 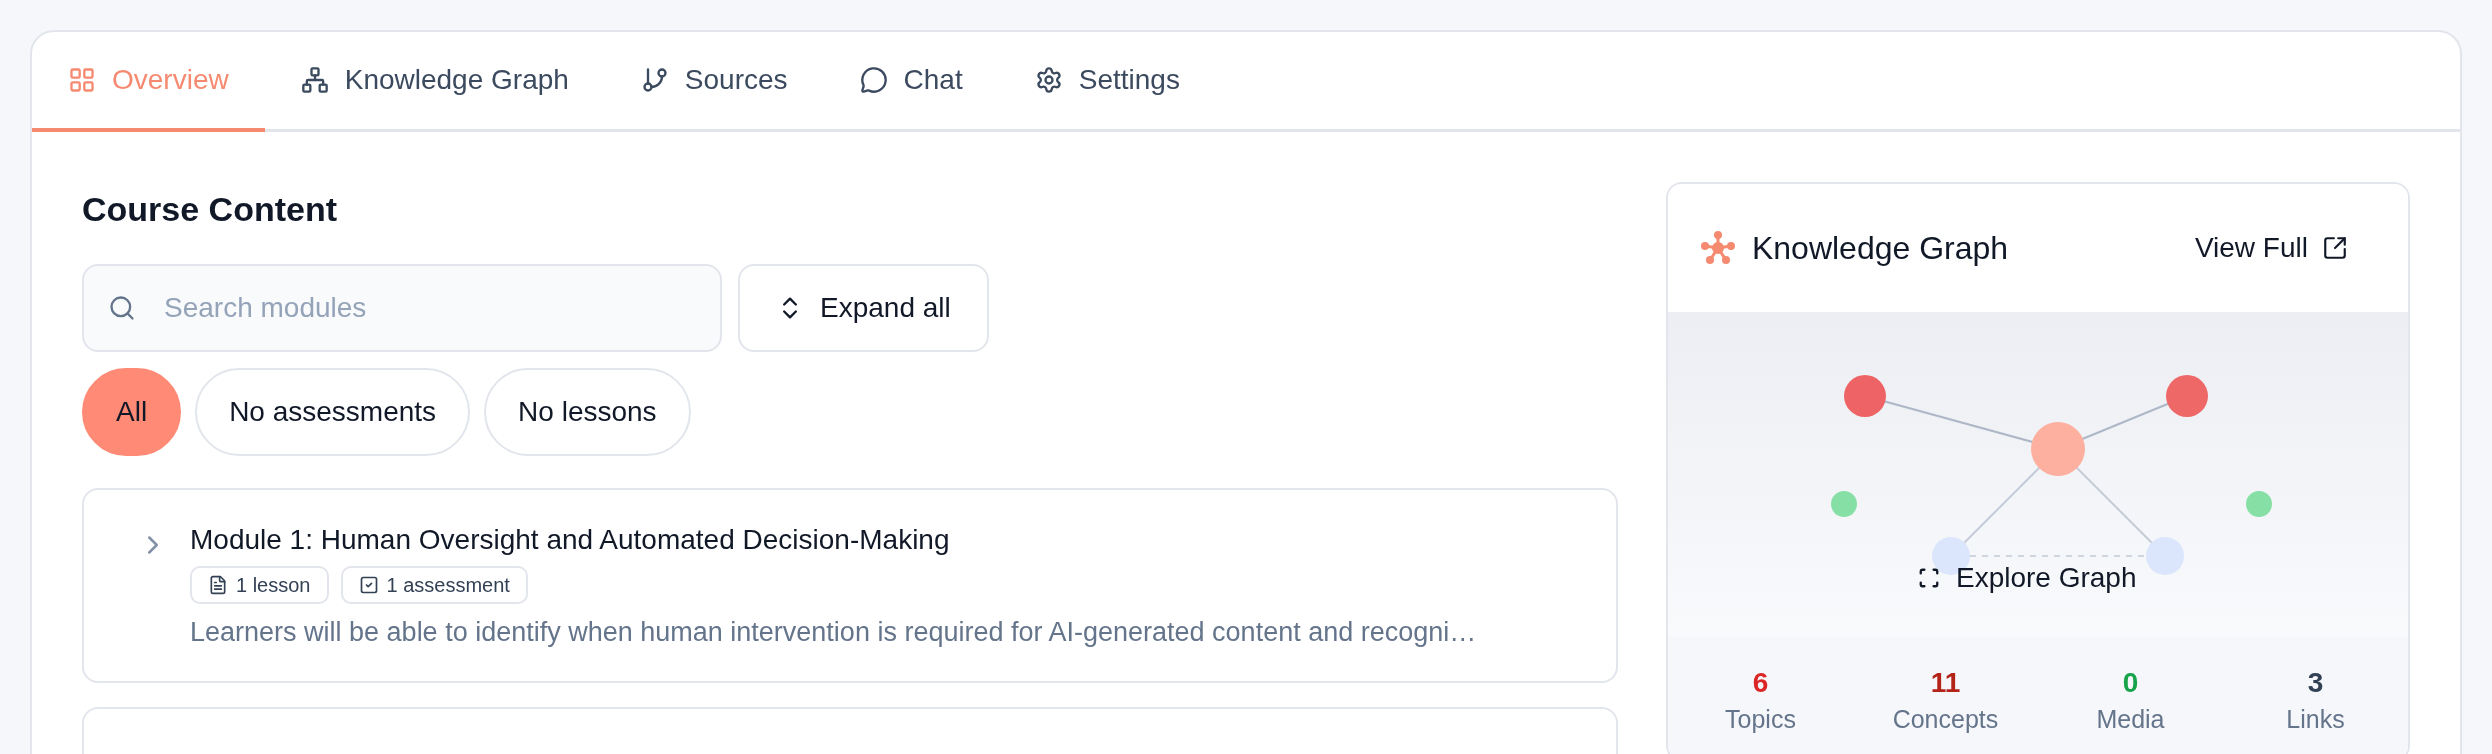 I want to click on stat-value: 0, so click(x=2130, y=683).